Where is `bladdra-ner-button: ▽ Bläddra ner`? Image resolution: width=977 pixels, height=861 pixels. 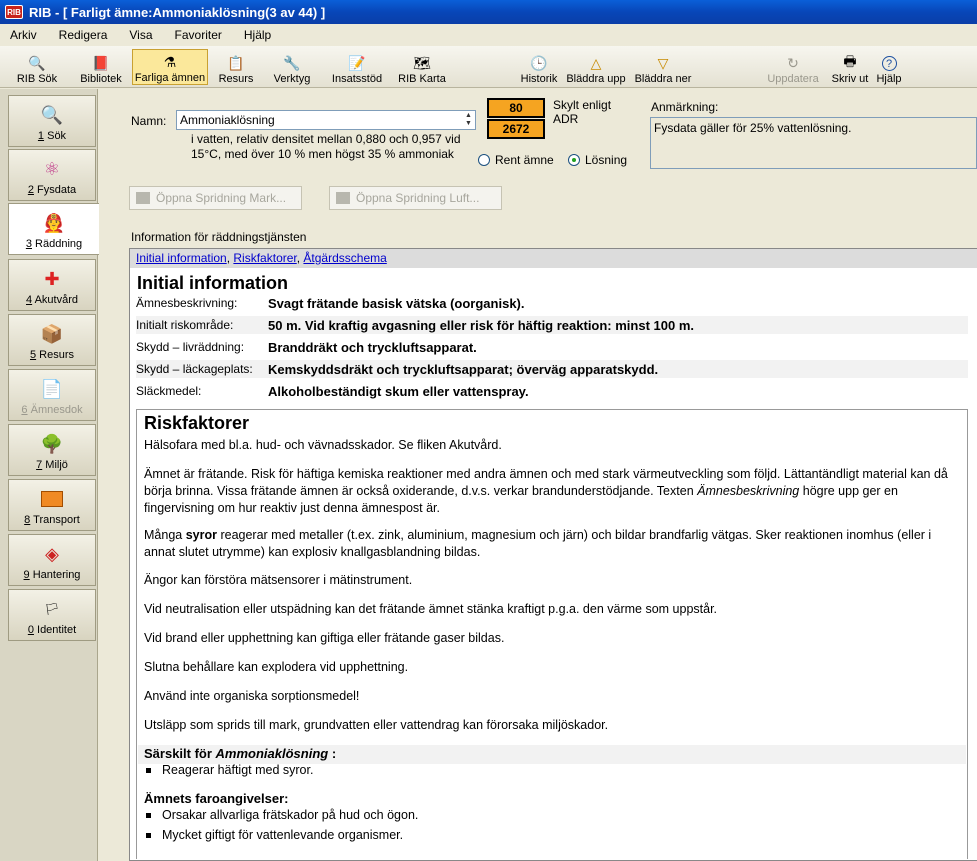
bladdra-ner-button: ▽ Bläddra ner is located at coordinates (663, 67).